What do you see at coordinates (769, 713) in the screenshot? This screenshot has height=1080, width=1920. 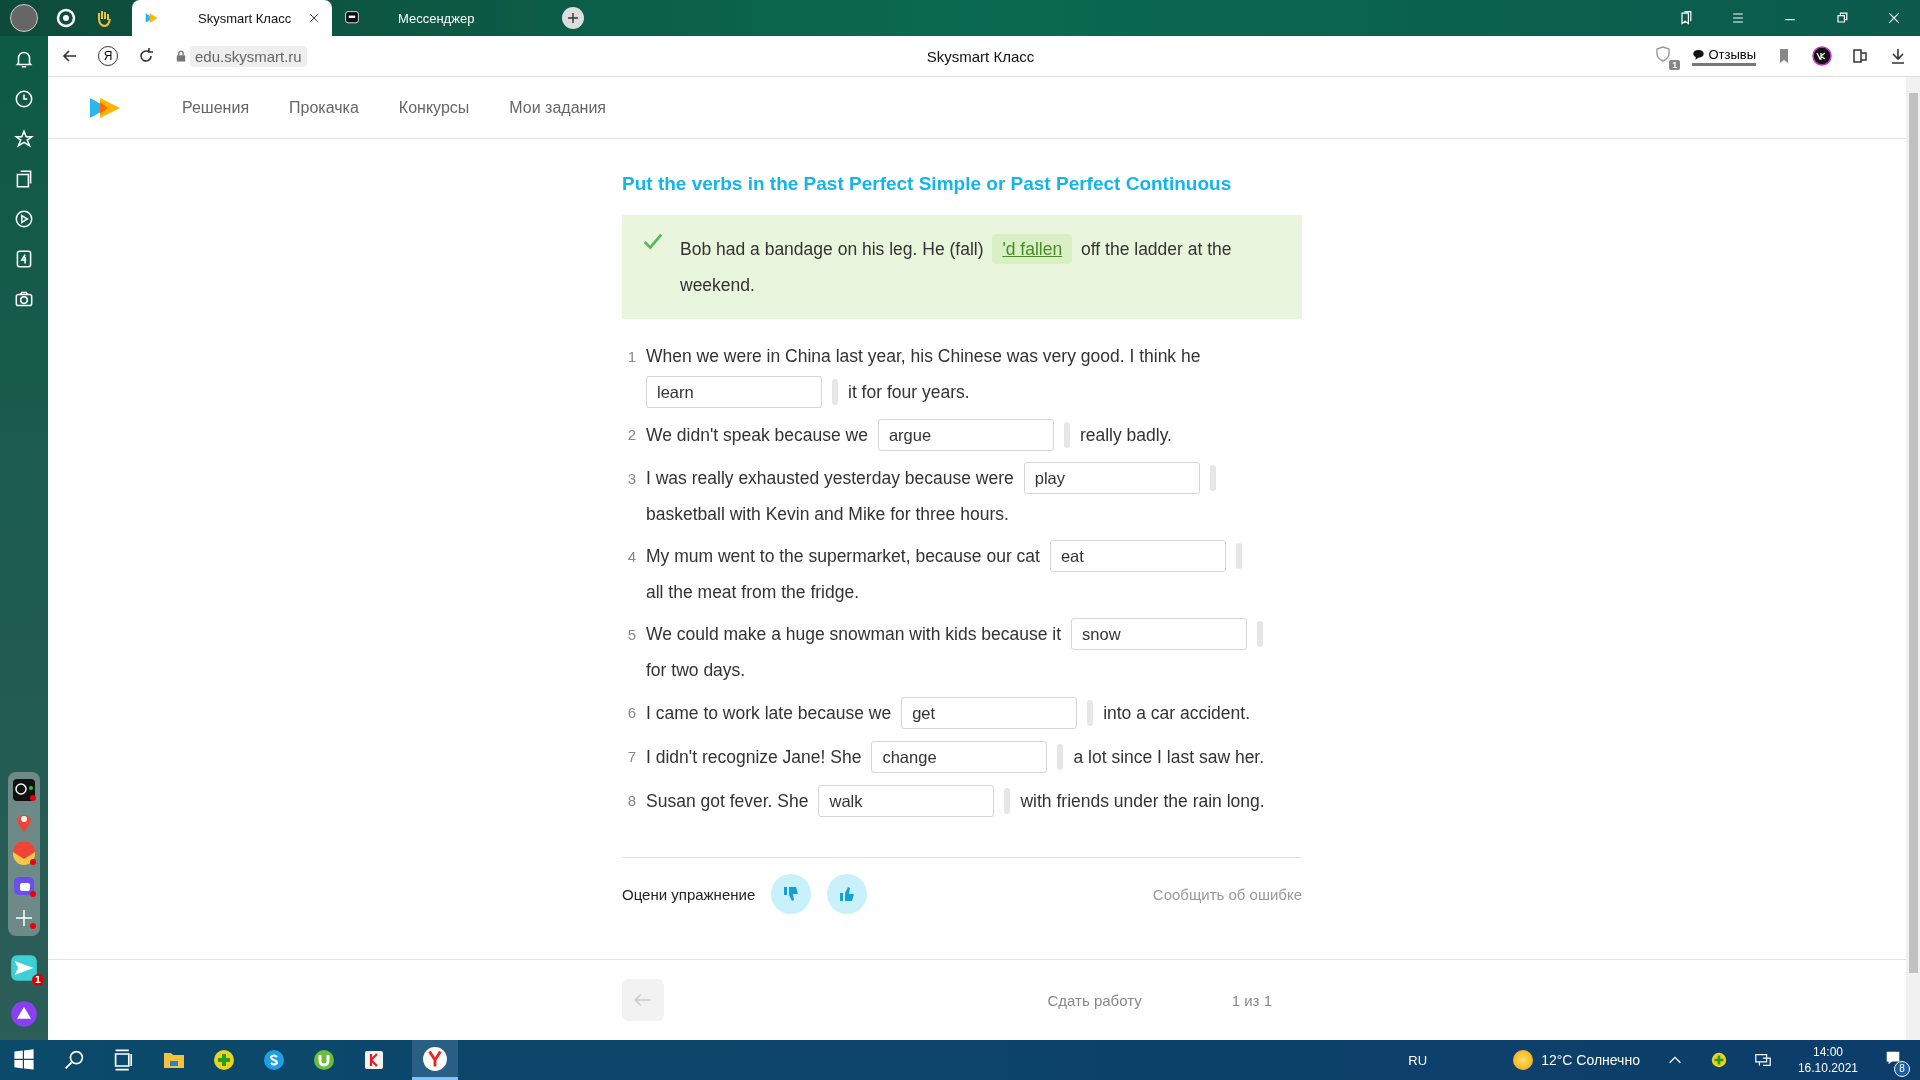 I see `sentence-text: I came to work late because we` at bounding box center [769, 713].